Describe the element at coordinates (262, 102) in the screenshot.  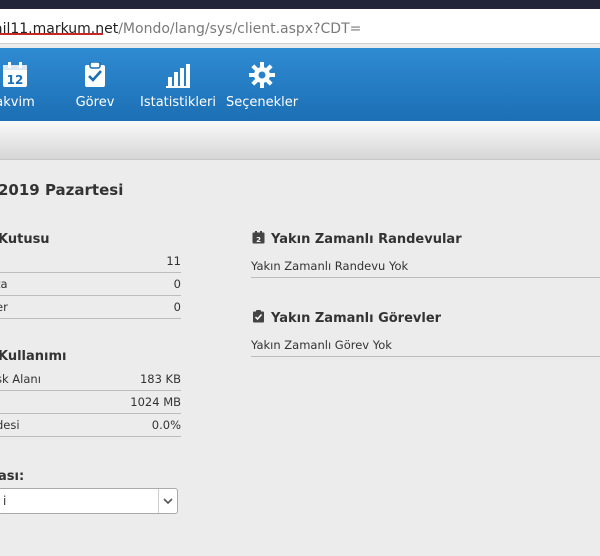
I see `nav-label-options: Seçenekler` at that location.